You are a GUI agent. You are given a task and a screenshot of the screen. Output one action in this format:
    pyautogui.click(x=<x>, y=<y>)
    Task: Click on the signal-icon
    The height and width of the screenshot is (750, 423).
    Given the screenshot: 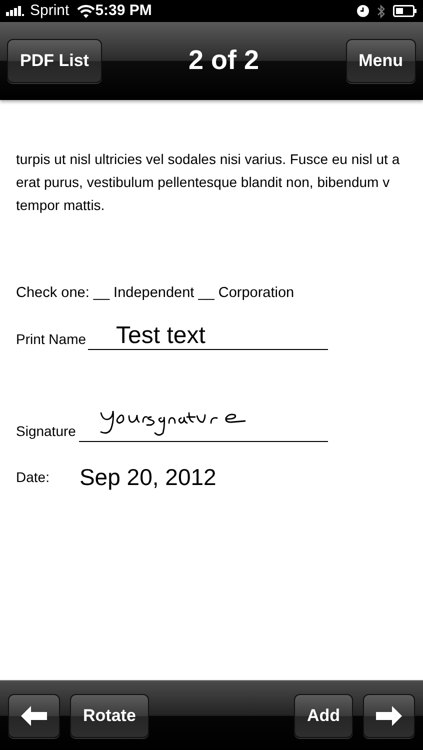 What is the action you would take?
    pyautogui.click(x=16, y=11)
    